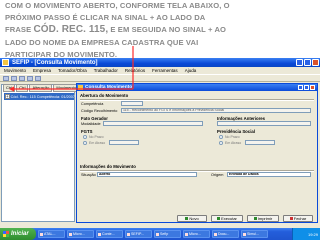 This screenshot has height=240, width=320. What do you see at coordinates (43, 97) in the screenshot?
I see `tree-item-label: Cód. Rec.: 115 Competência: 01/2007` at bounding box center [43, 97].